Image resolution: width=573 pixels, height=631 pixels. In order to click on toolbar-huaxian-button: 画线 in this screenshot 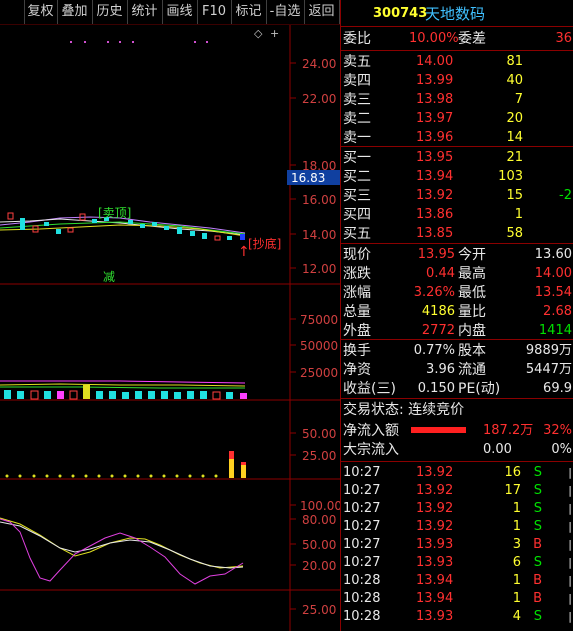, I will do `click(180, 12)`.